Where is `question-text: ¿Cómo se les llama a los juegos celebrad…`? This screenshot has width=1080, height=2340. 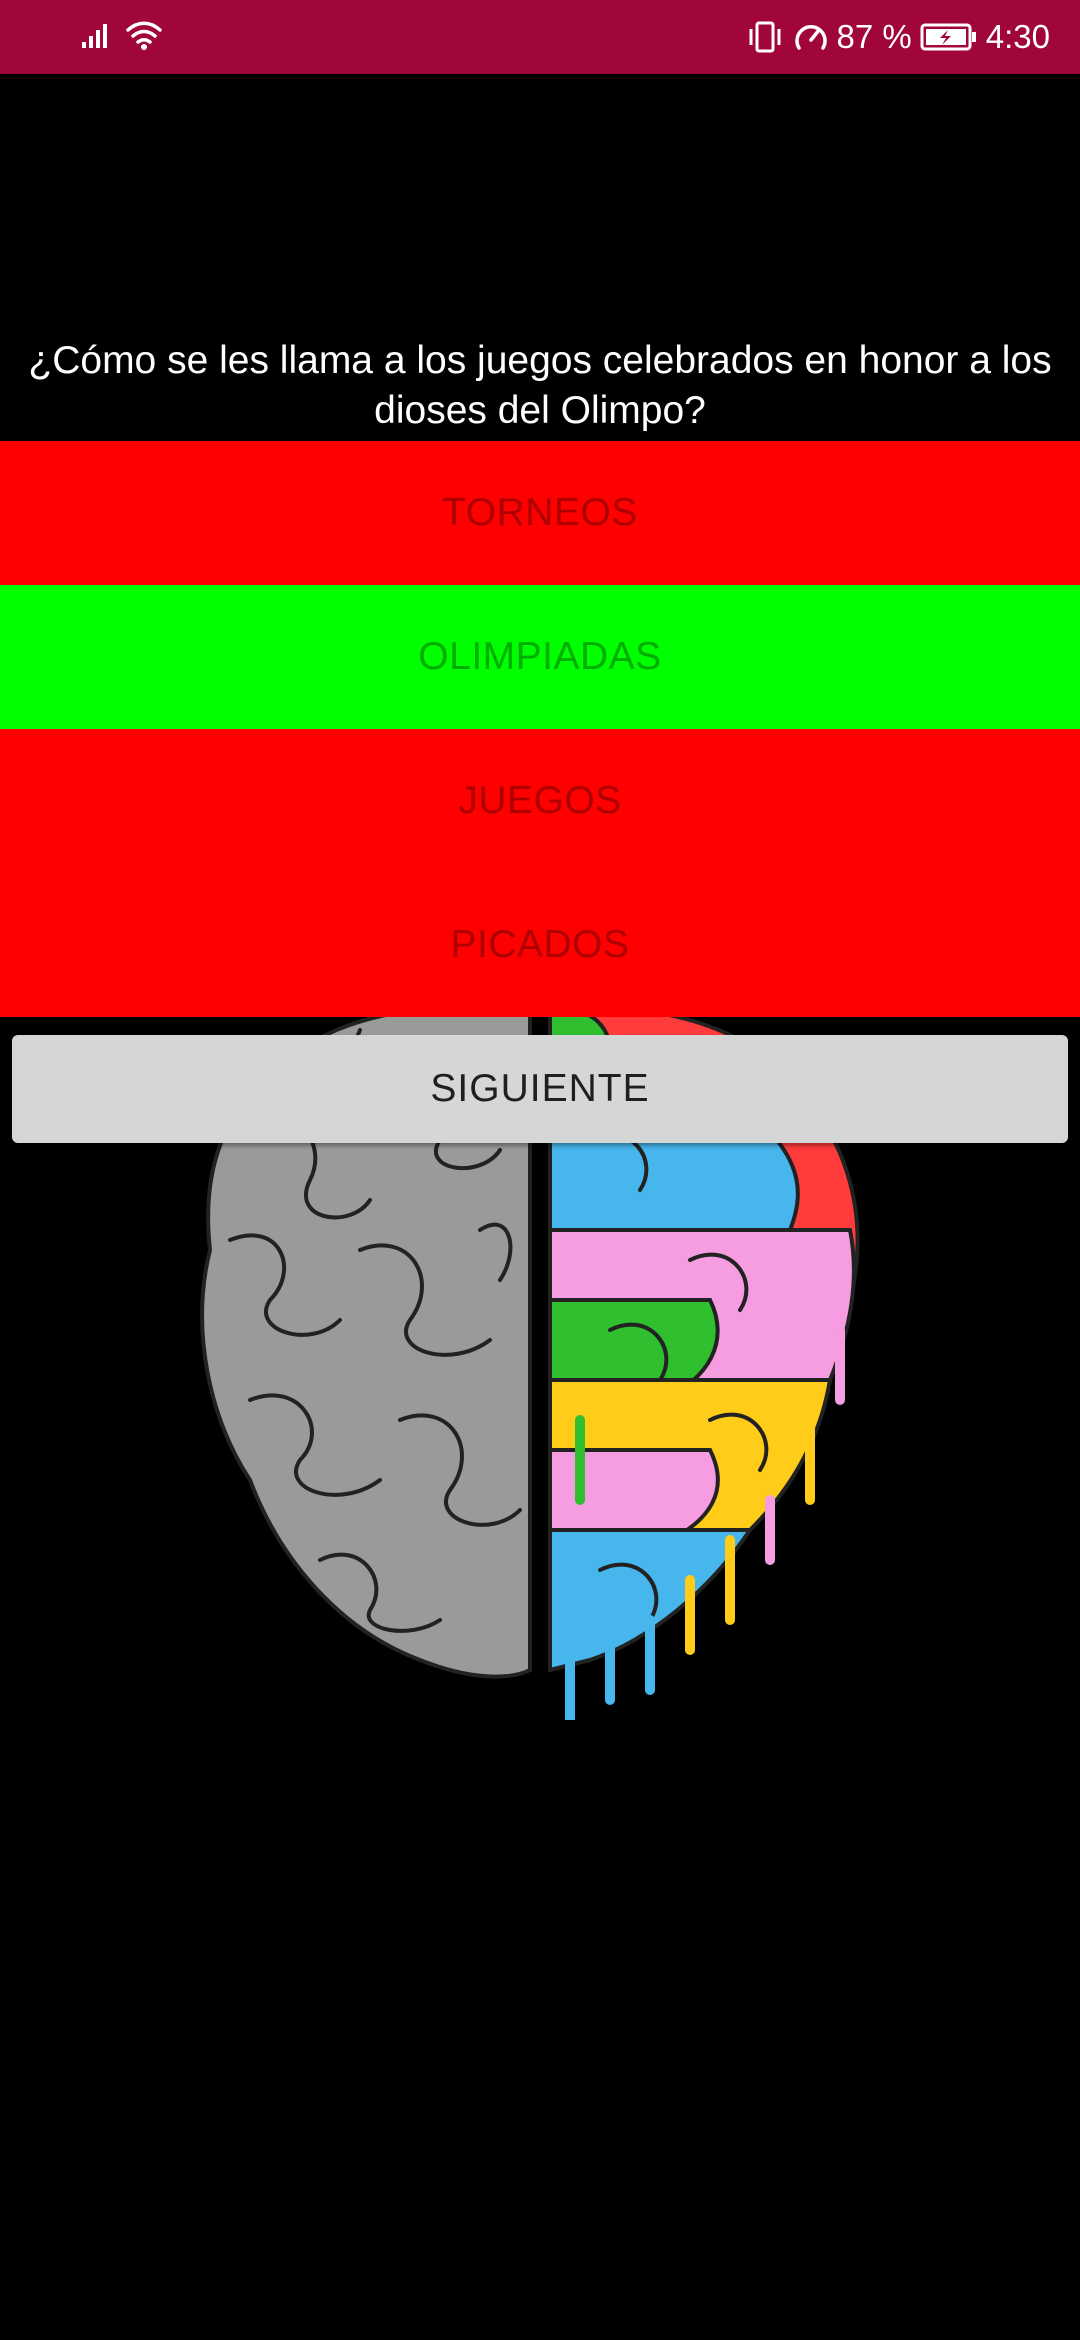
question-text: ¿Cómo se les llama a los juegos celebrad… is located at coordinates (540, 385).